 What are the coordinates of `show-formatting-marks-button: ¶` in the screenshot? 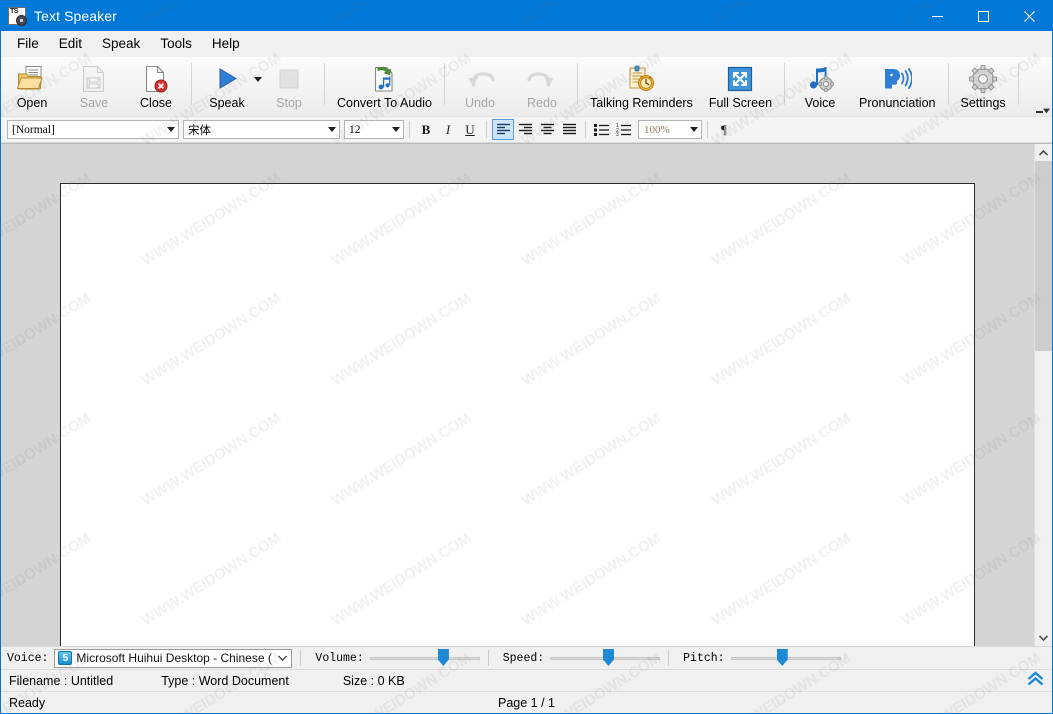 It's located at (724, 129).